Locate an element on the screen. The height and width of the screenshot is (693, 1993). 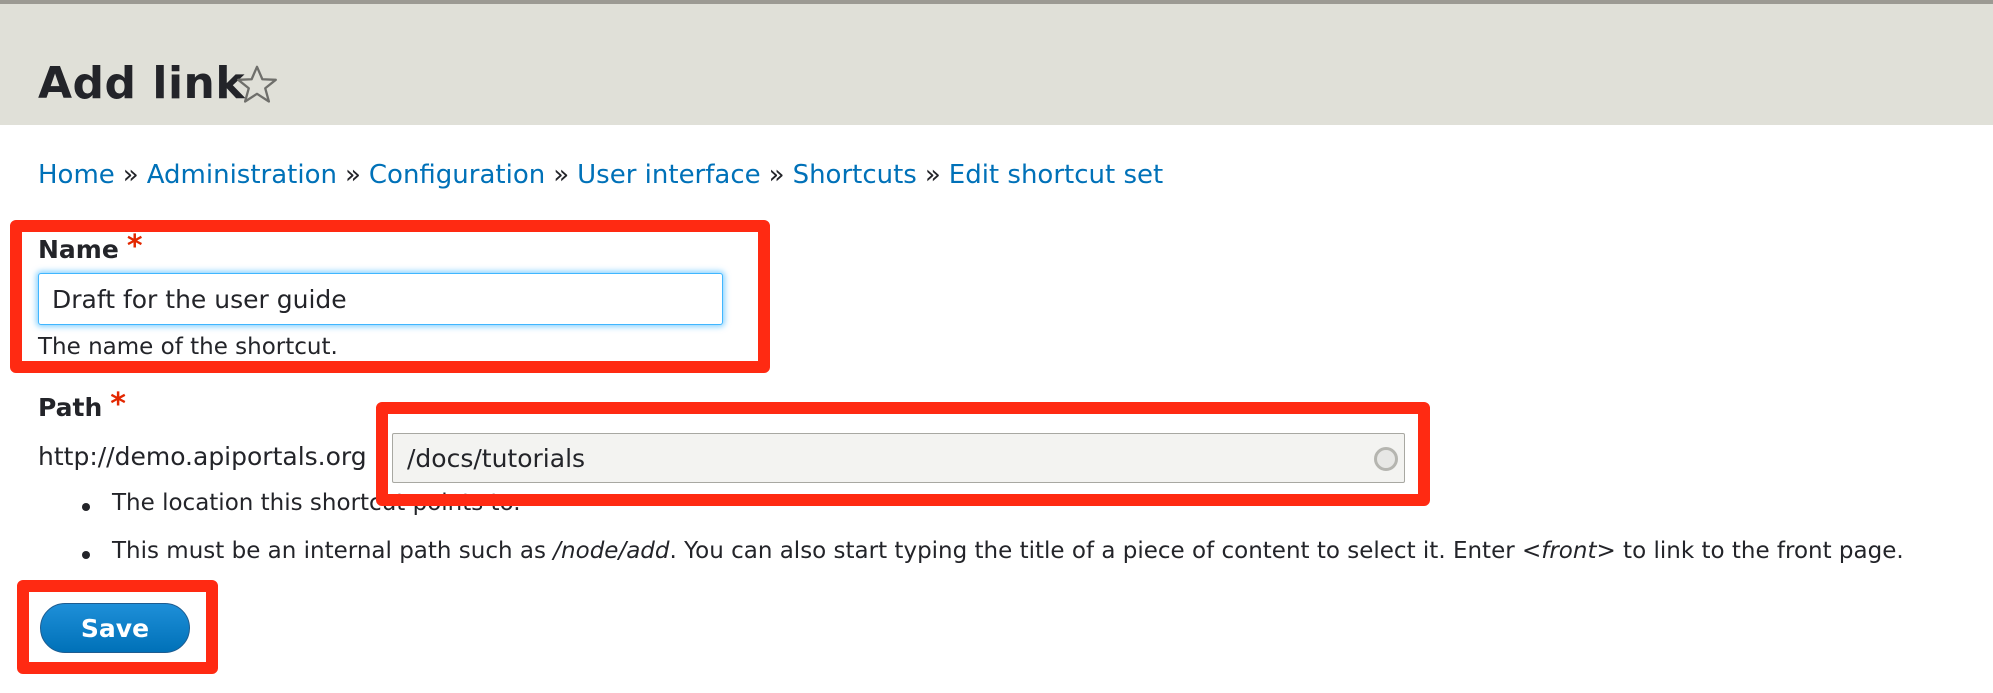
path-label-text: Path is located at coordinates (70, 407).